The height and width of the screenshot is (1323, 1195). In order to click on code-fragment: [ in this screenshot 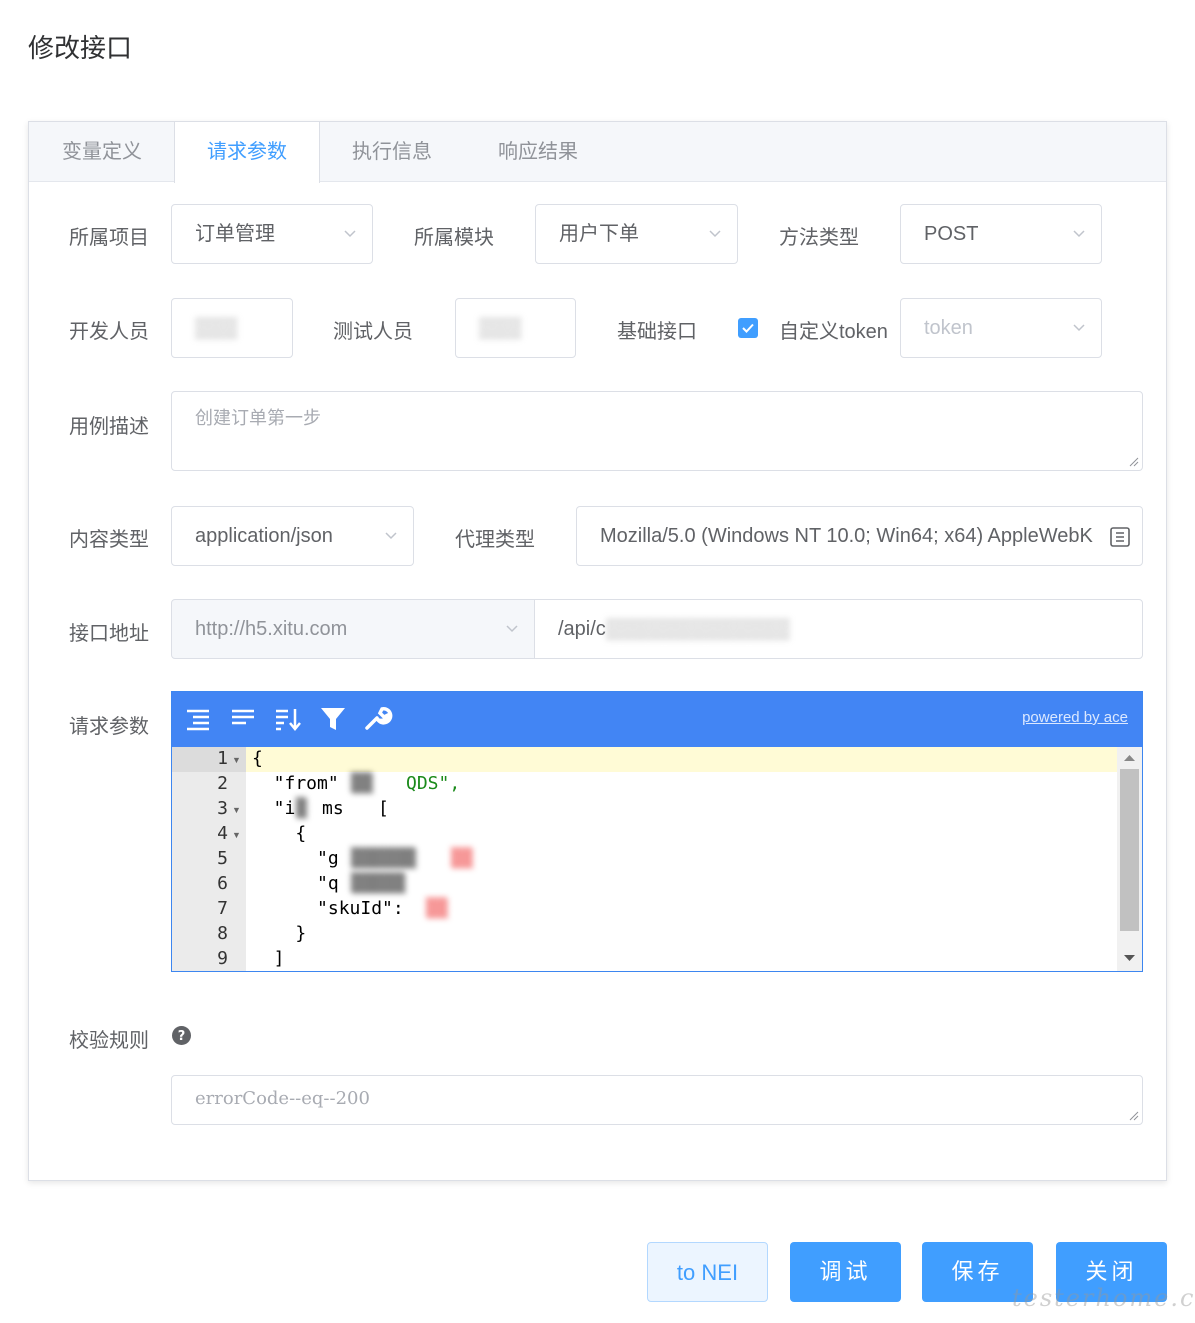, I will do `click(383, 808)`.